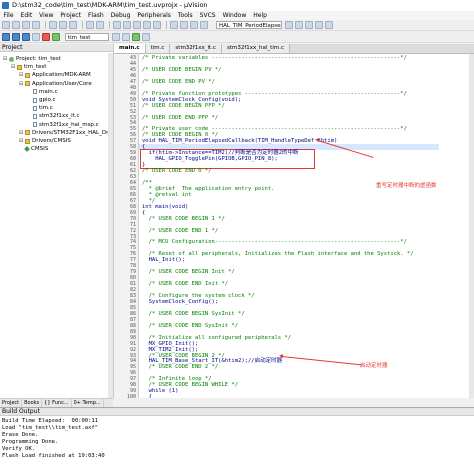 The height and width of the screenshot is (476, 474). What do you see at coordinates (147, 396) in the screenshot?
I see `code-line: {` at bounding box center [147, 396].